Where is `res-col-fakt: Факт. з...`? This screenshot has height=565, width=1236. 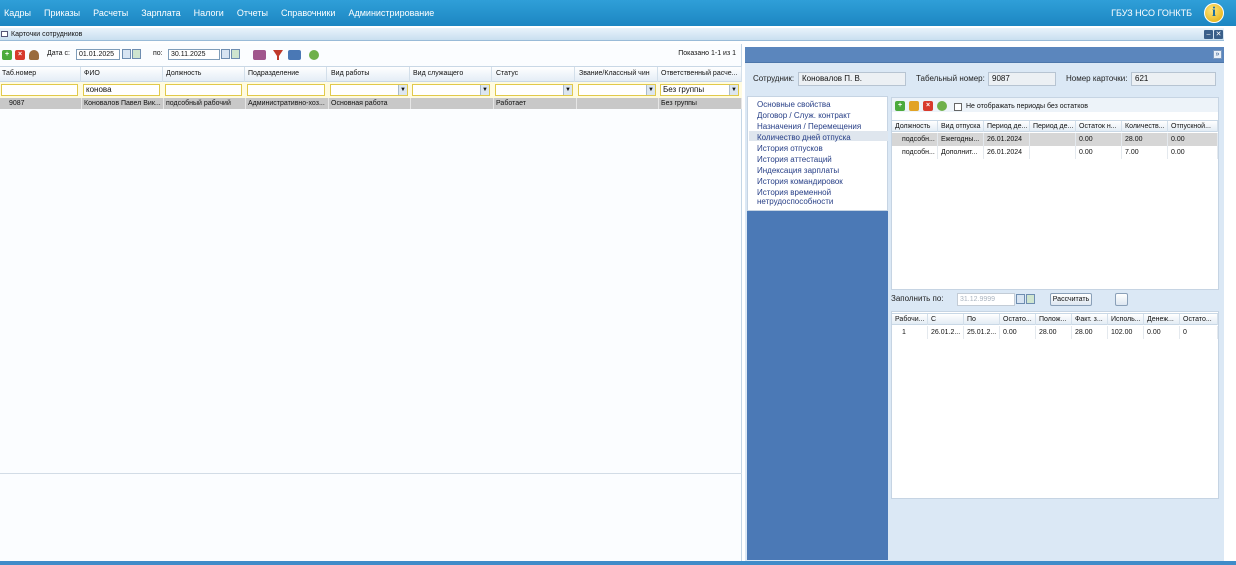
res-col-fakt: Факт. з... is located at coordinates (1090, 319).